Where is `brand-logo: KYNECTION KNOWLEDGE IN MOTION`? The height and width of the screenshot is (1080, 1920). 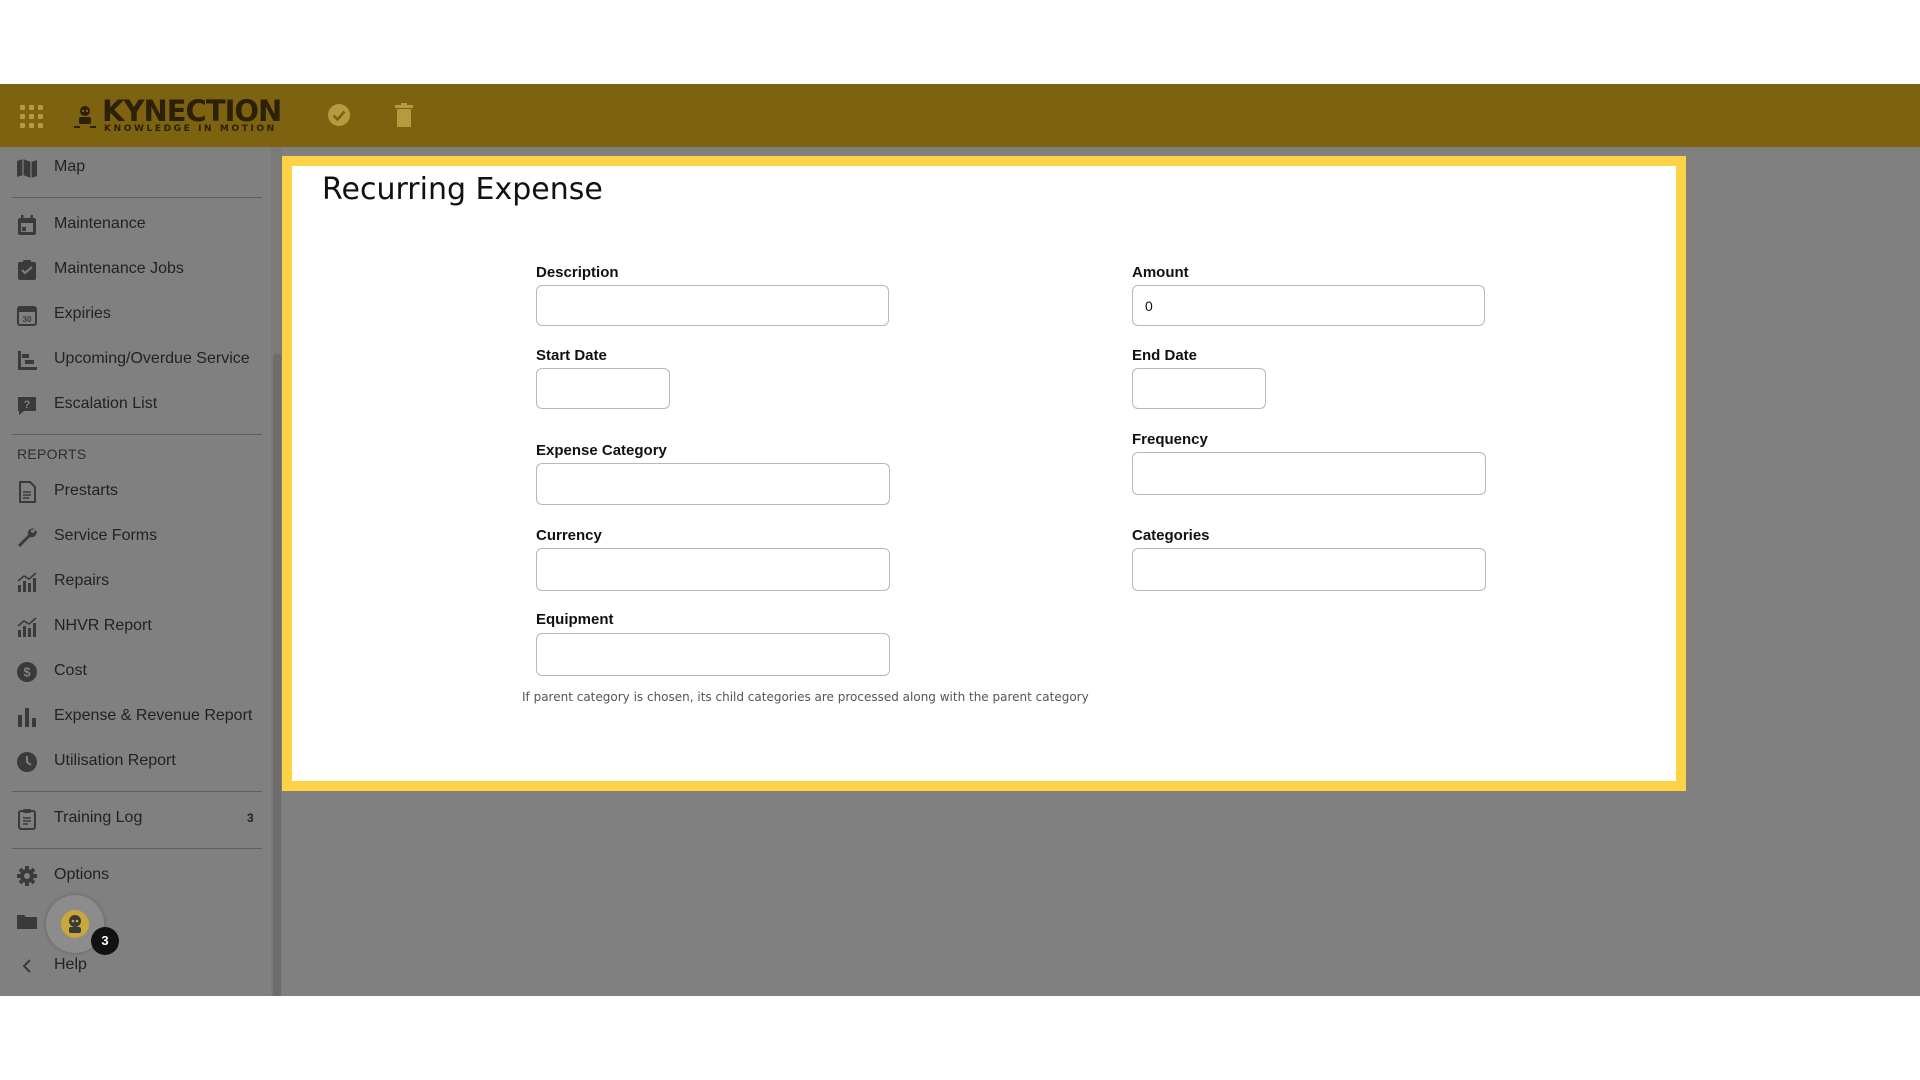
brand-logo: KYNECTION KNOWLEDGE IN MOTION is located at coordinates (175, 115).